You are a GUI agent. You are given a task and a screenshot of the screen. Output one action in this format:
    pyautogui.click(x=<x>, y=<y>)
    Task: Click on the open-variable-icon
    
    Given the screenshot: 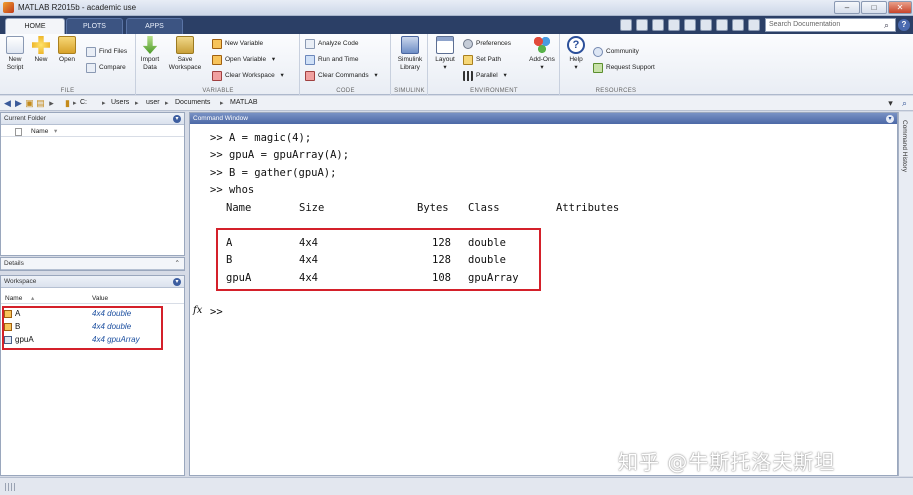 What is the action you would take?
    pyautogui.click(x=217, y=60)
    